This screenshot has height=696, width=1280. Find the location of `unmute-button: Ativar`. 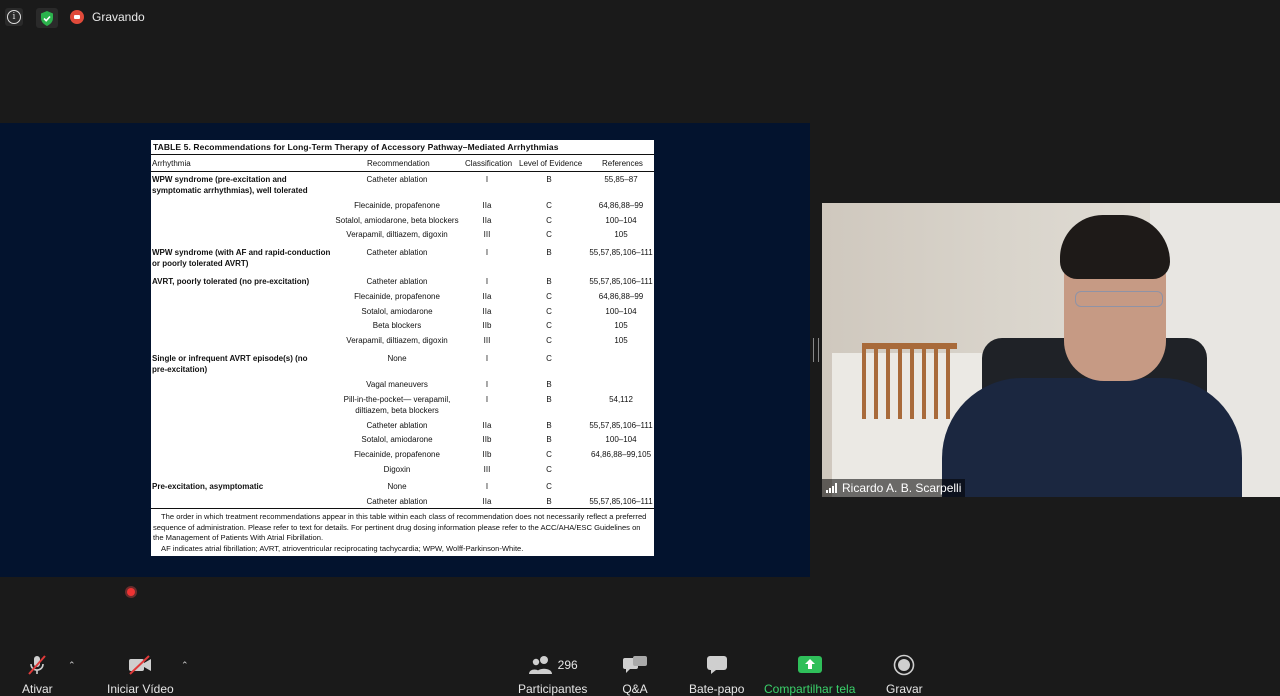

unmute-button: Ativar is located at coordinates (37, 675).